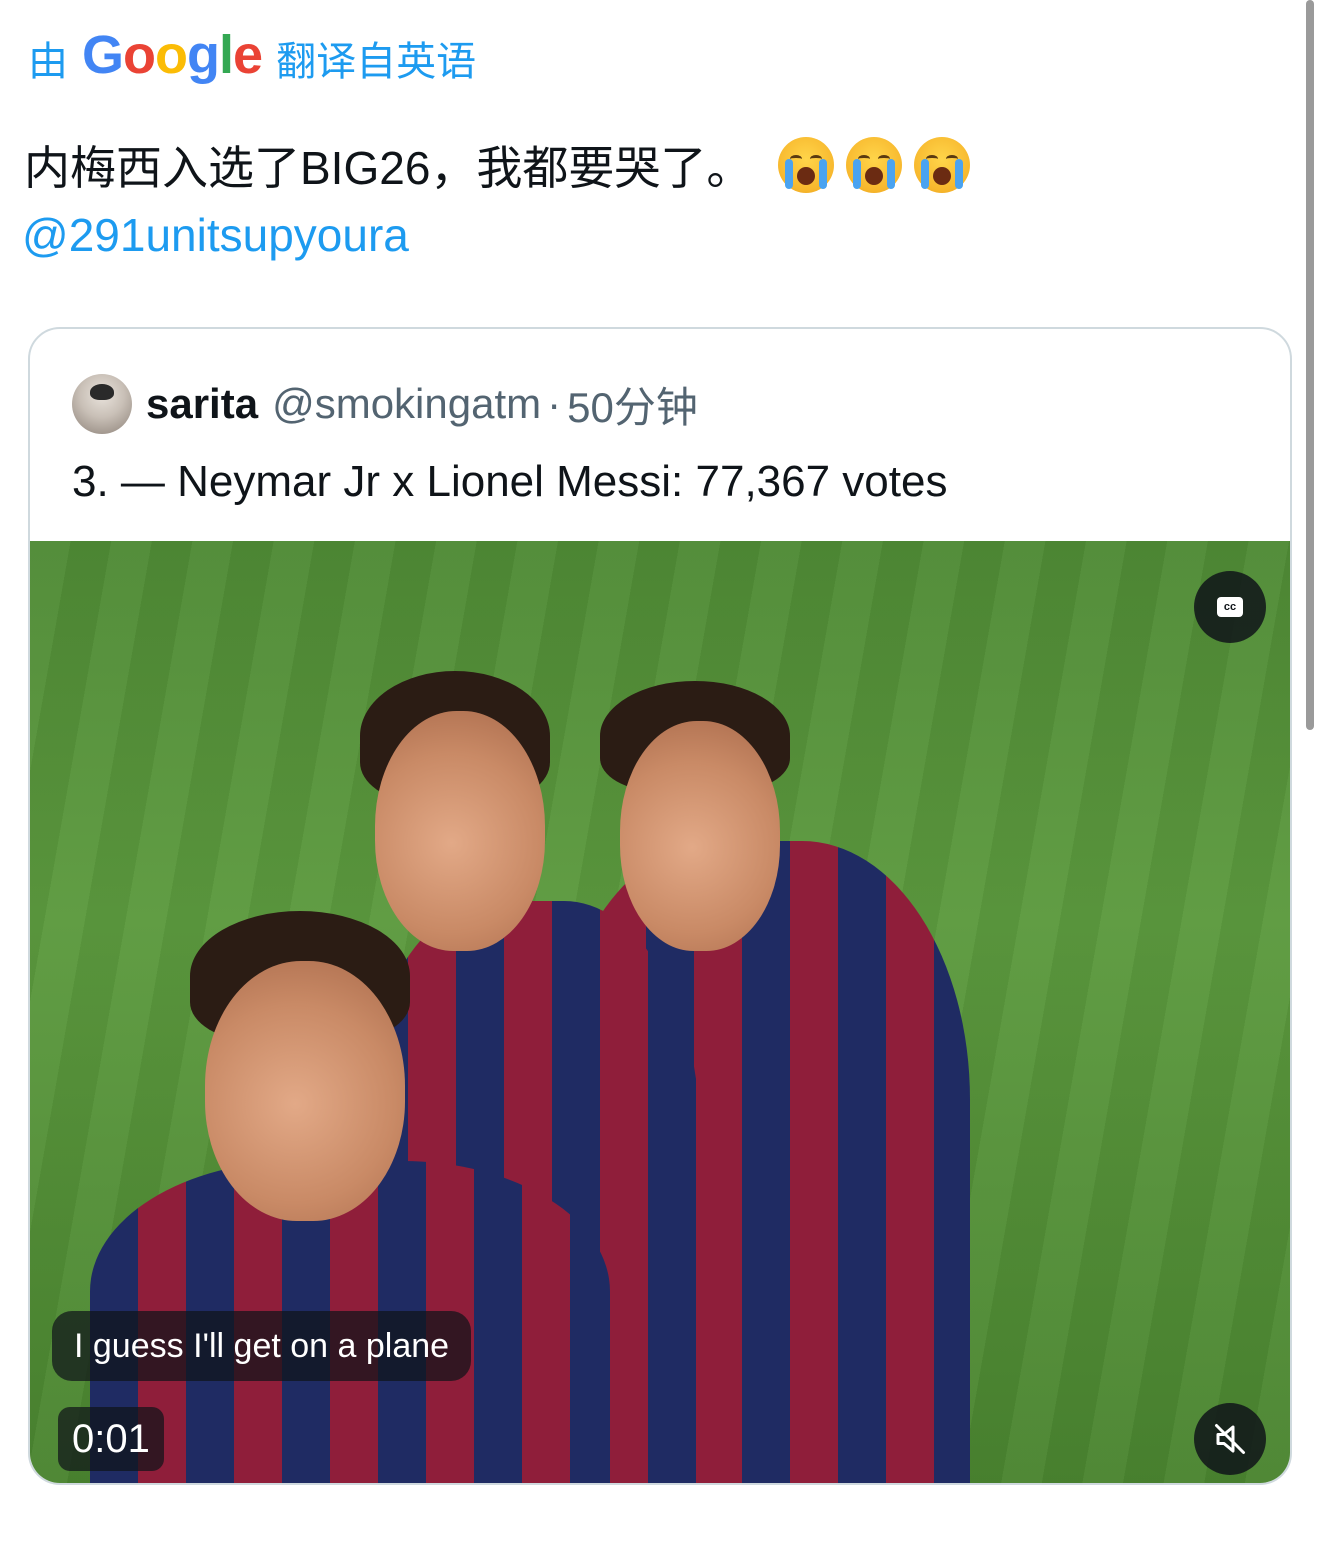 The width and height of the screenshot is (1320, 1541). What do you see at coordinates (172, 55) in the screenshot?
I see `google-logo: Google` at bounding box center [172, 55].